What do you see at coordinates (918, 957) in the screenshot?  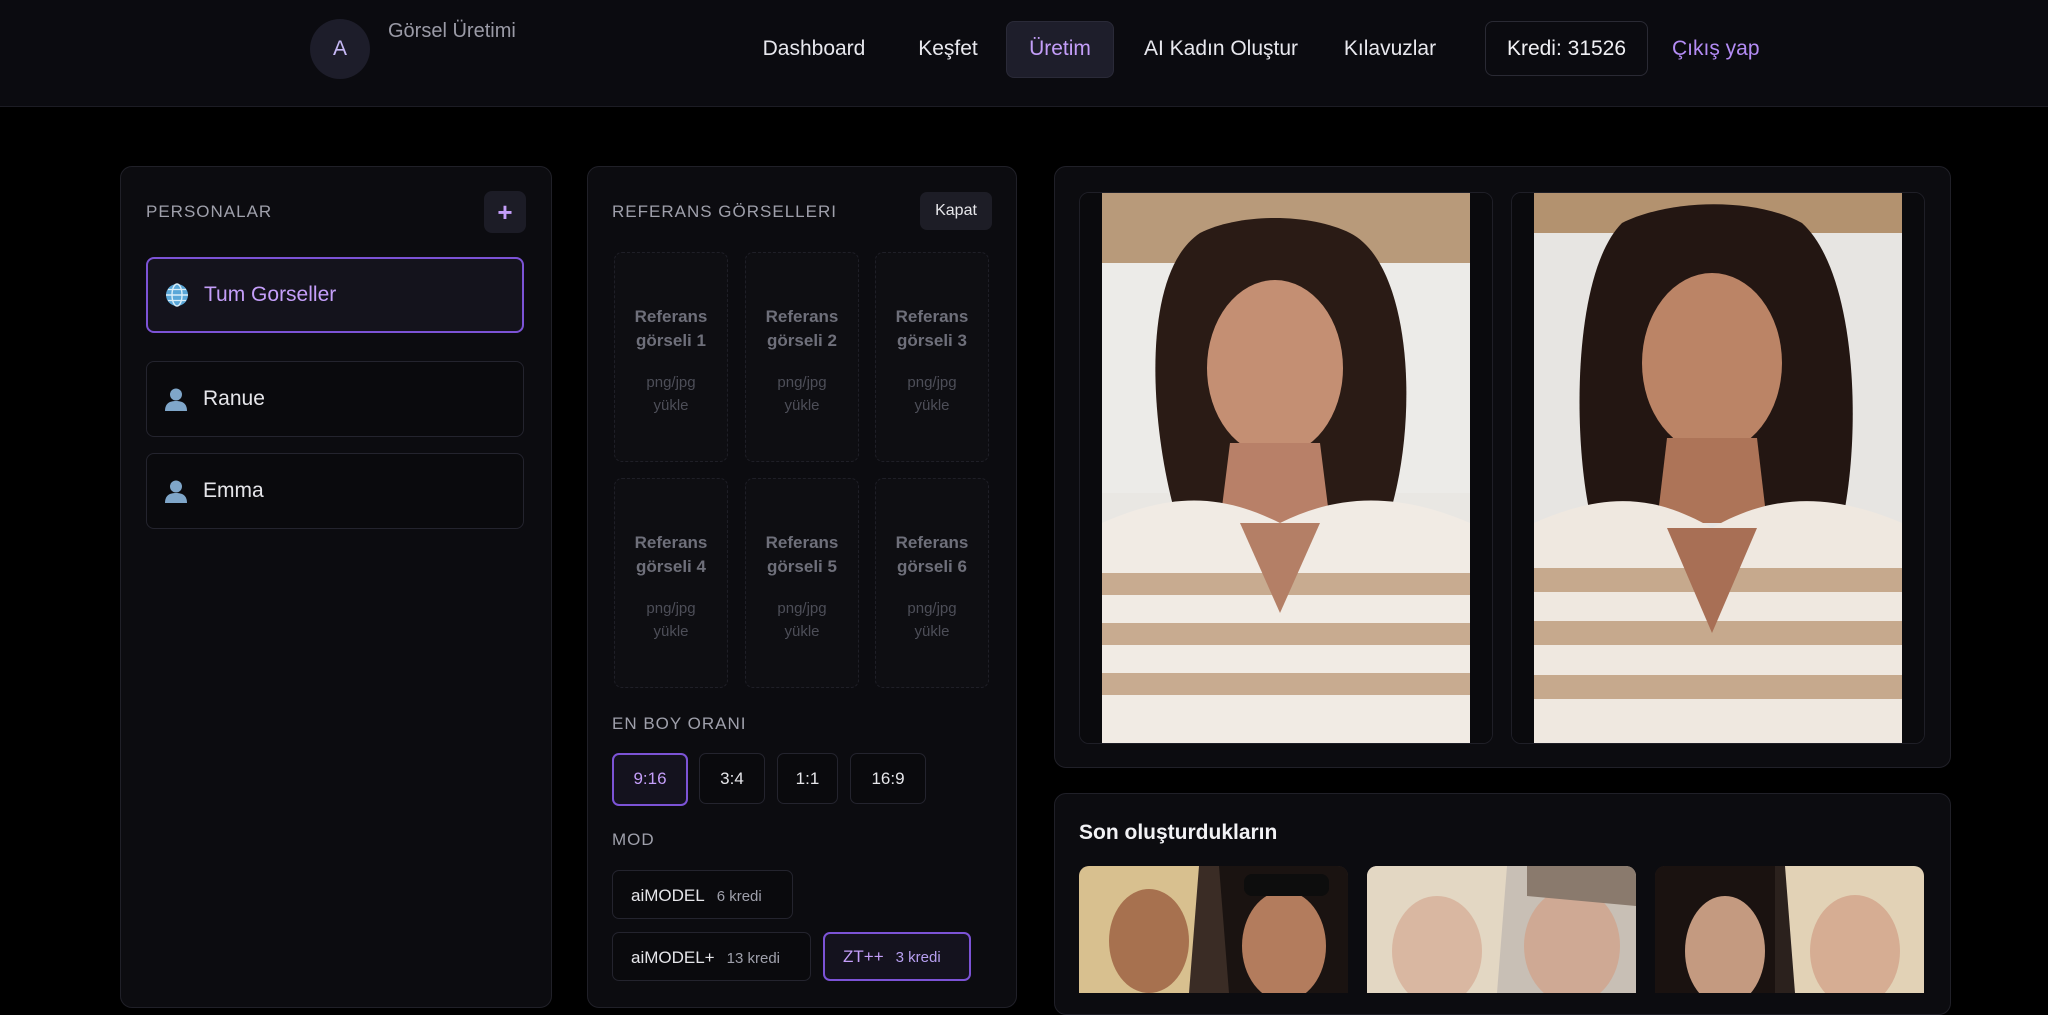 I see `mode-cost: 3 kredi` at bounding box center [918, 957].